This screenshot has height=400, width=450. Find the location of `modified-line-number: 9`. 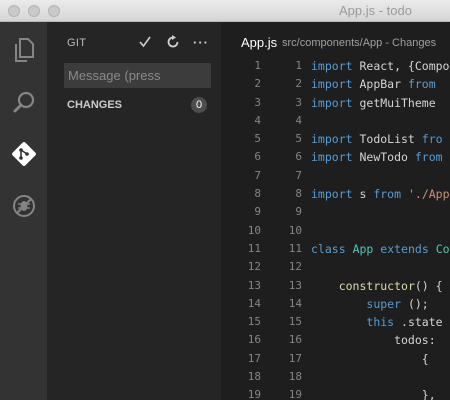

modified-line-number: 9 is located at coordinates (298, 212).